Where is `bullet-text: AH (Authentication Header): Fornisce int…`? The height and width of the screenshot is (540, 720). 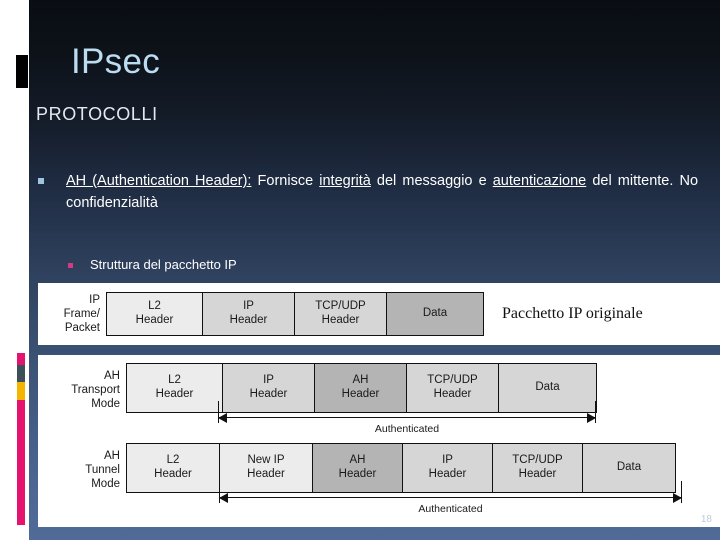 bullet-text: AH (Authentication Header): Fornisce int… is located at coordinates (382, 192).